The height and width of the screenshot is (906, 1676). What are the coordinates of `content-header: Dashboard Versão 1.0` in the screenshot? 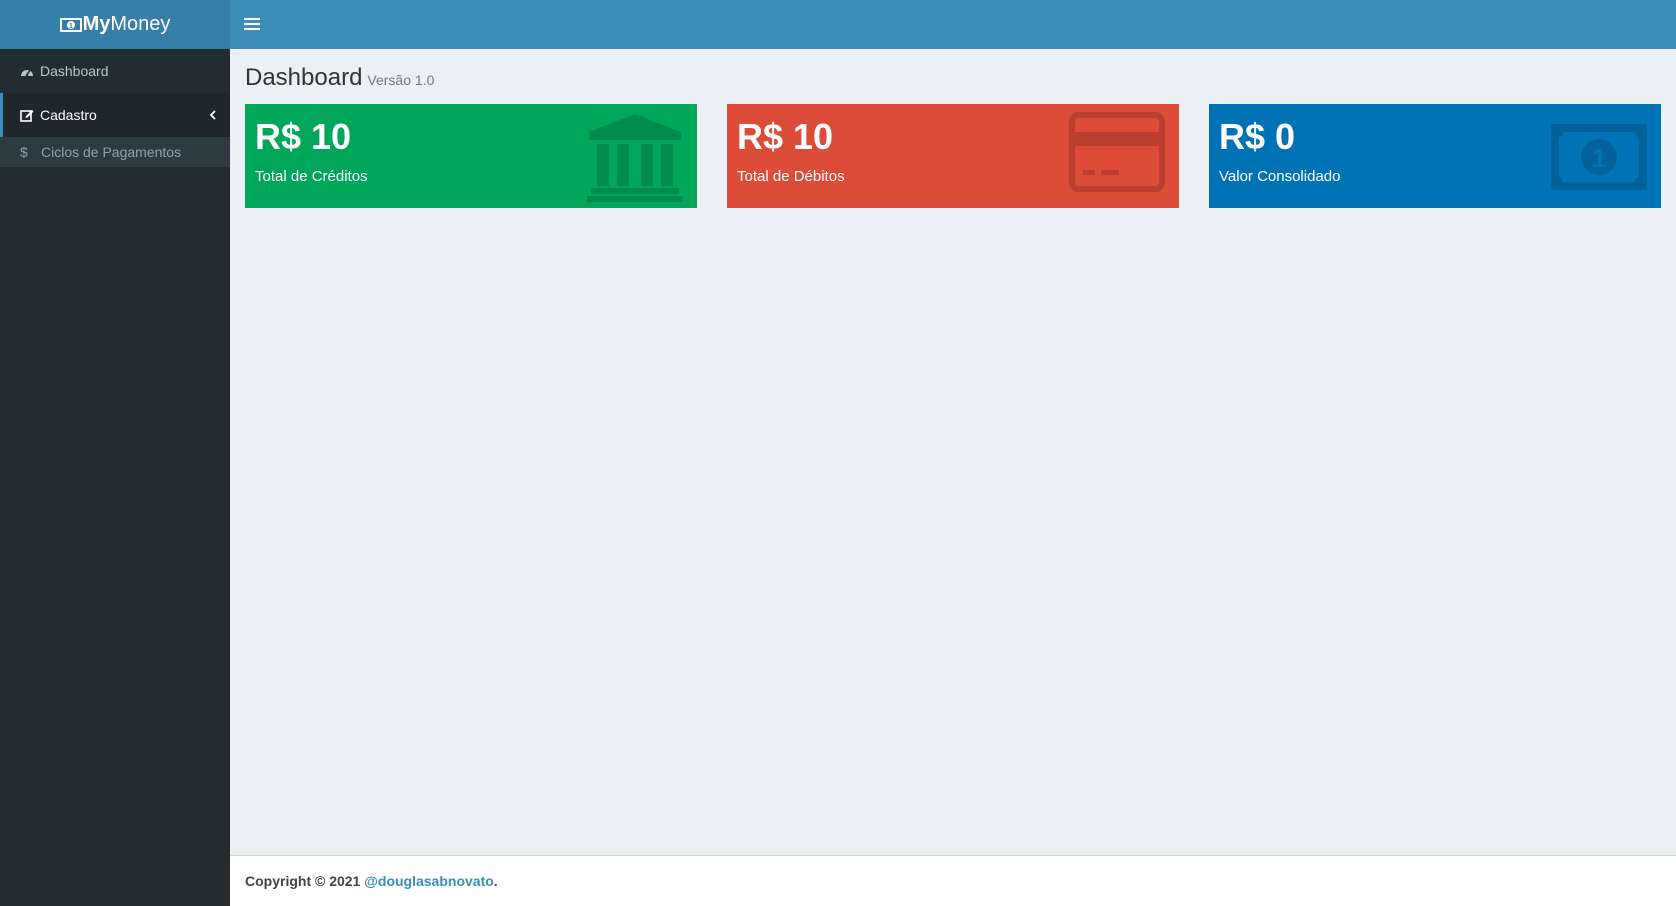 It's located at (953, 78).